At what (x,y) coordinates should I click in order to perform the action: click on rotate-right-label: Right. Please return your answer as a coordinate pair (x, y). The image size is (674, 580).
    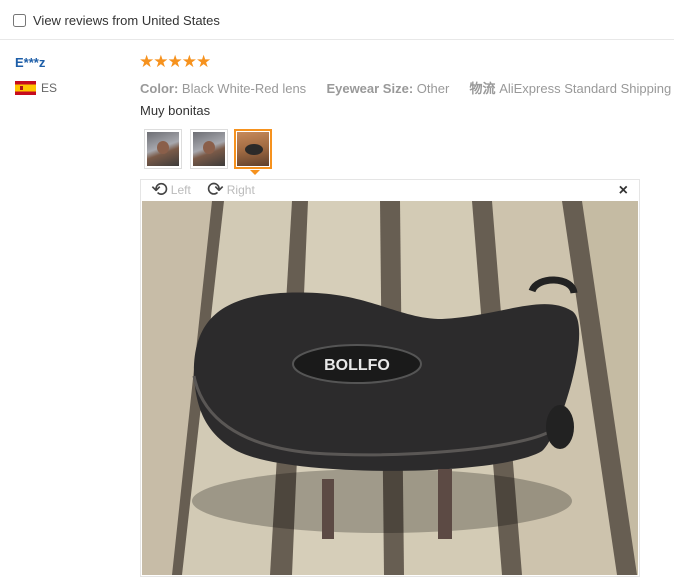
    Looking at the image, I should click on (240, 190).